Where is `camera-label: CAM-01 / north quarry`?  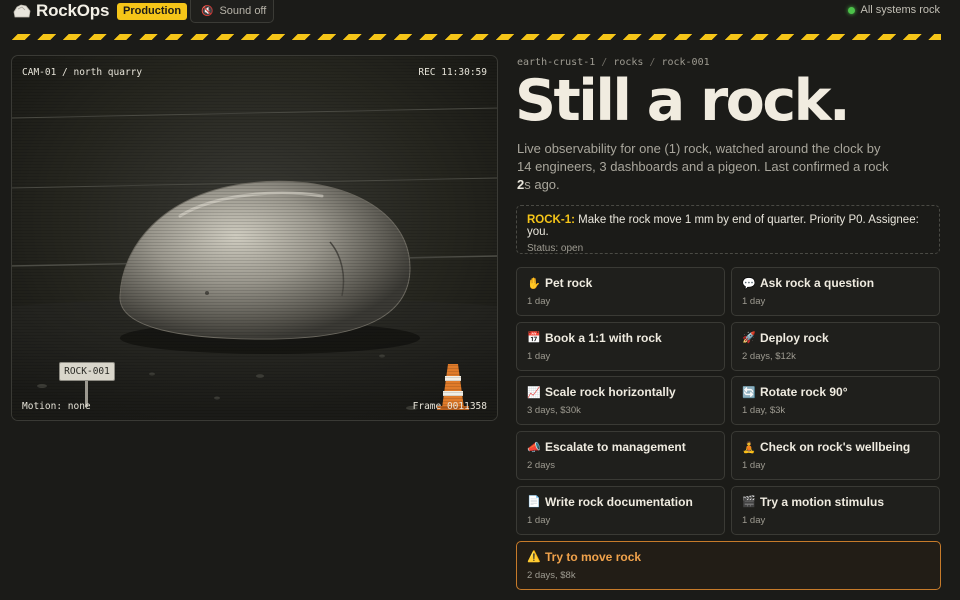 camera-label: CAM-01 / north quarry is located at coordinates (82, 72).